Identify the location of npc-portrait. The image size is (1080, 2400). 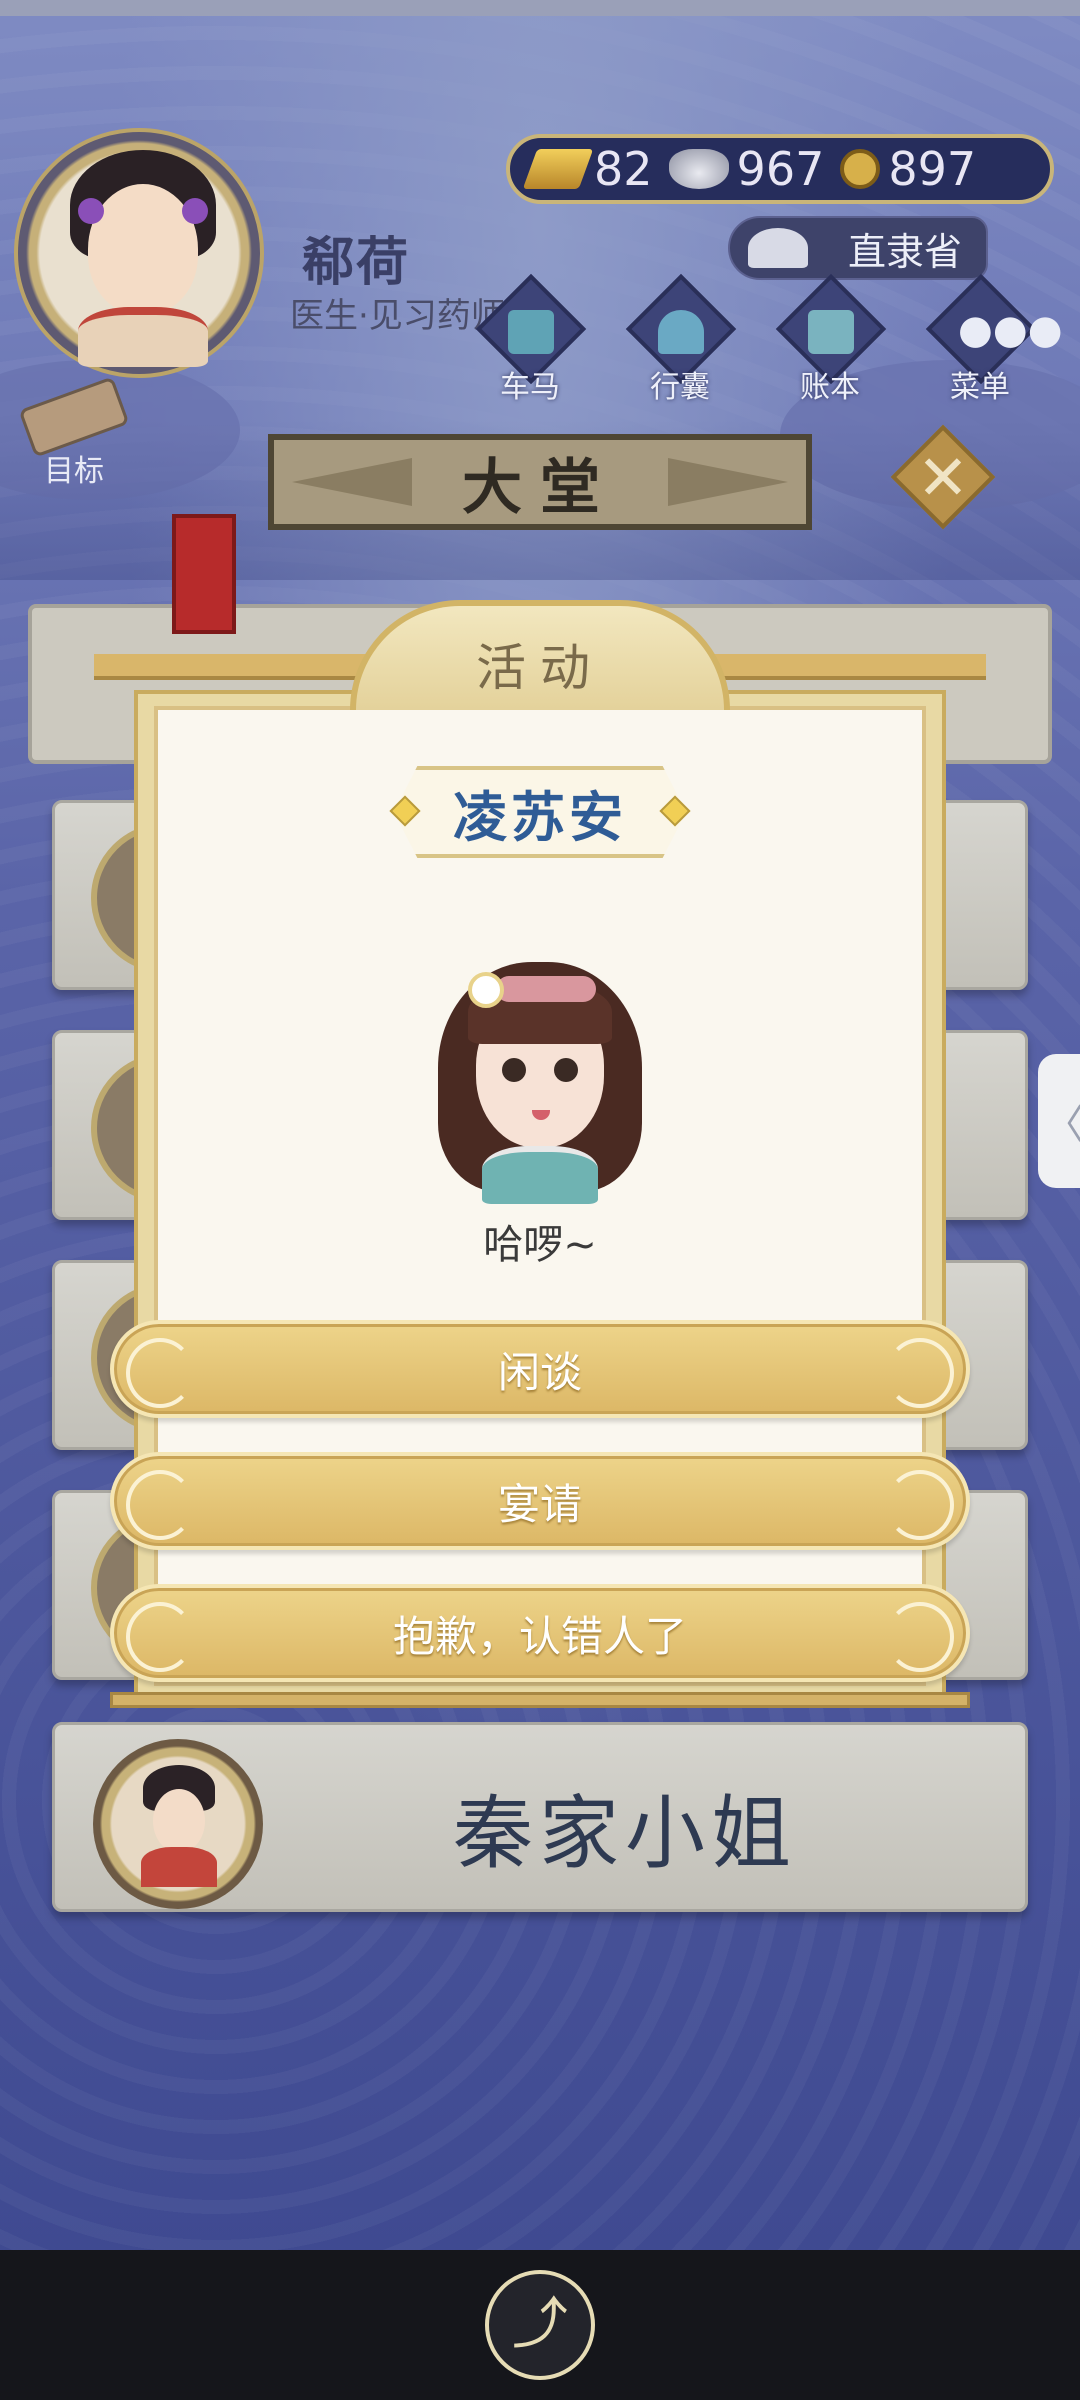
(540, 1080).